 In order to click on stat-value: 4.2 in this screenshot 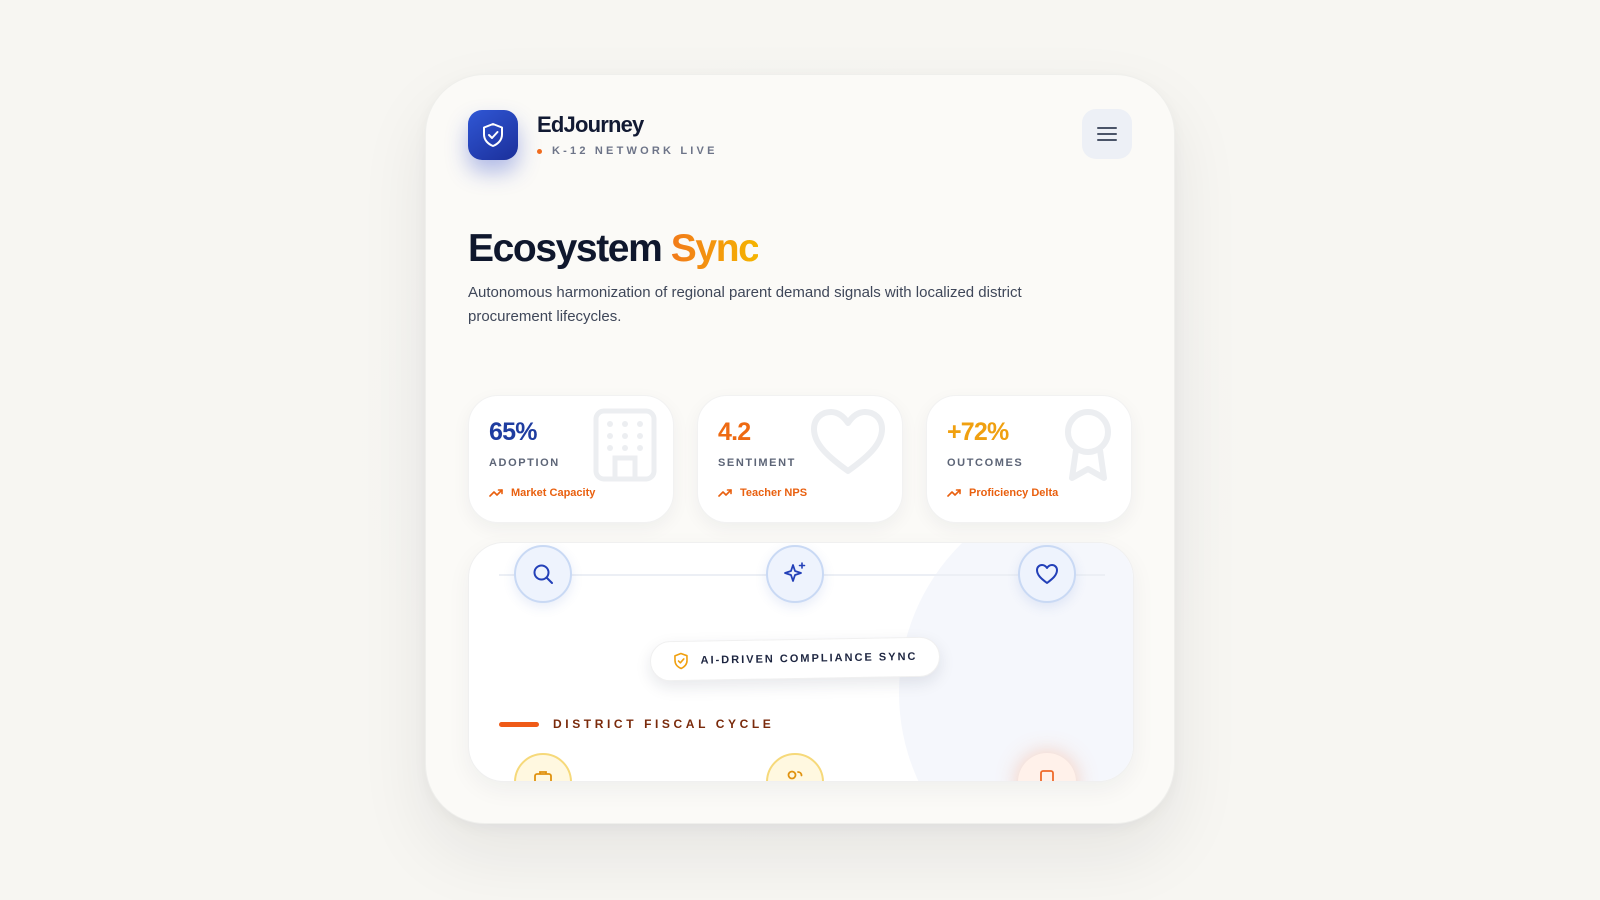, I will do `click(734, 432)`.